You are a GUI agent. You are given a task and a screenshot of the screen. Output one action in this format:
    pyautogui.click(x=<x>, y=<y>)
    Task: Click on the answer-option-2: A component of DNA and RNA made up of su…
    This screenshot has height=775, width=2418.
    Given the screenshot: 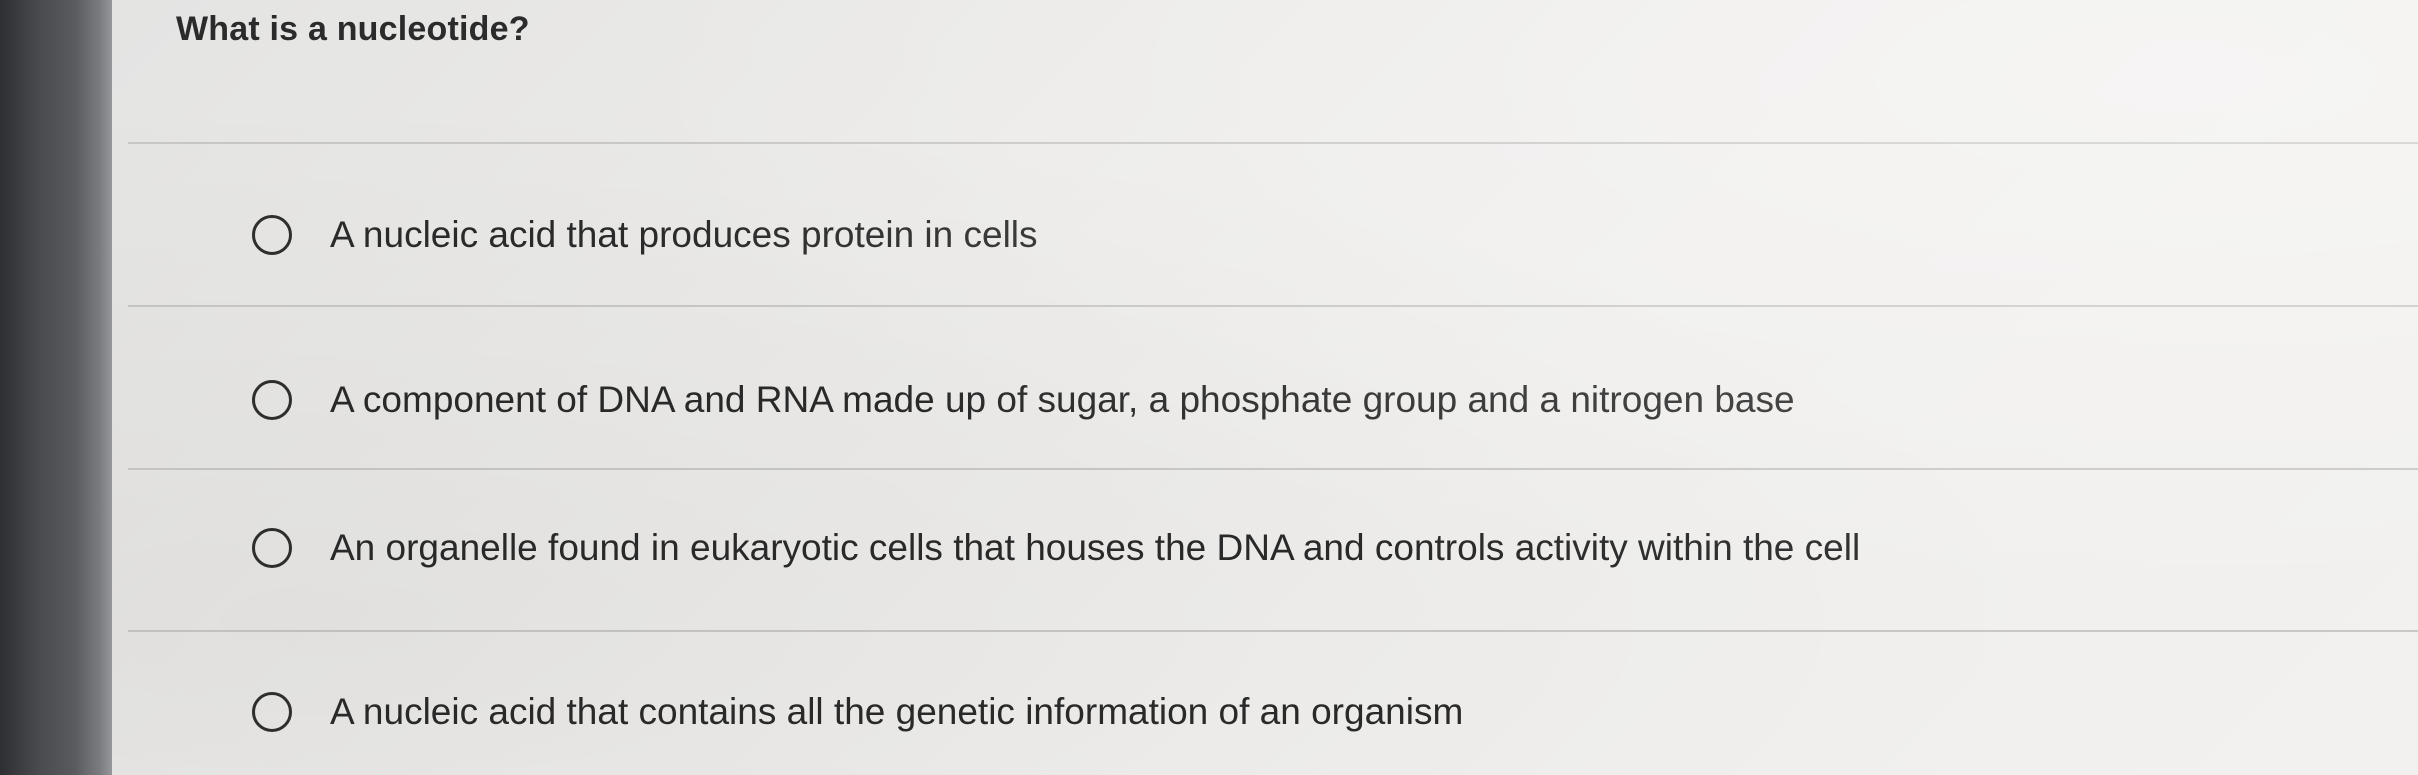 What is the action you would take?
    pyautogui.click(x=1315, y=400)
    